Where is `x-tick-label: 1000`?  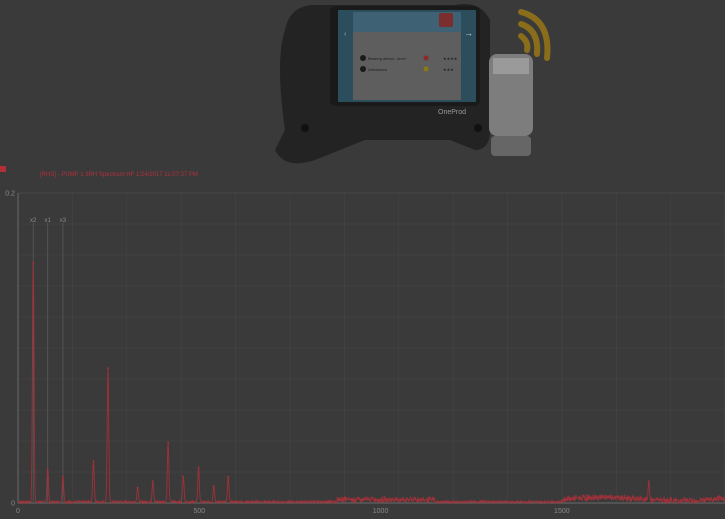 x-tick-label: 1000 is located at coordinates (381, 511).